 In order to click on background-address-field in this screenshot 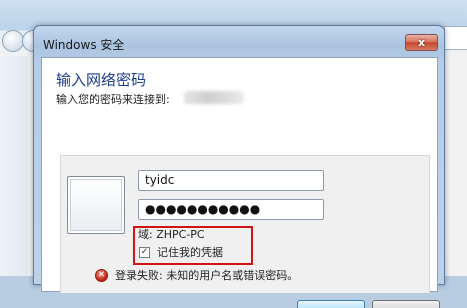, I will do `click(455, 38)`.